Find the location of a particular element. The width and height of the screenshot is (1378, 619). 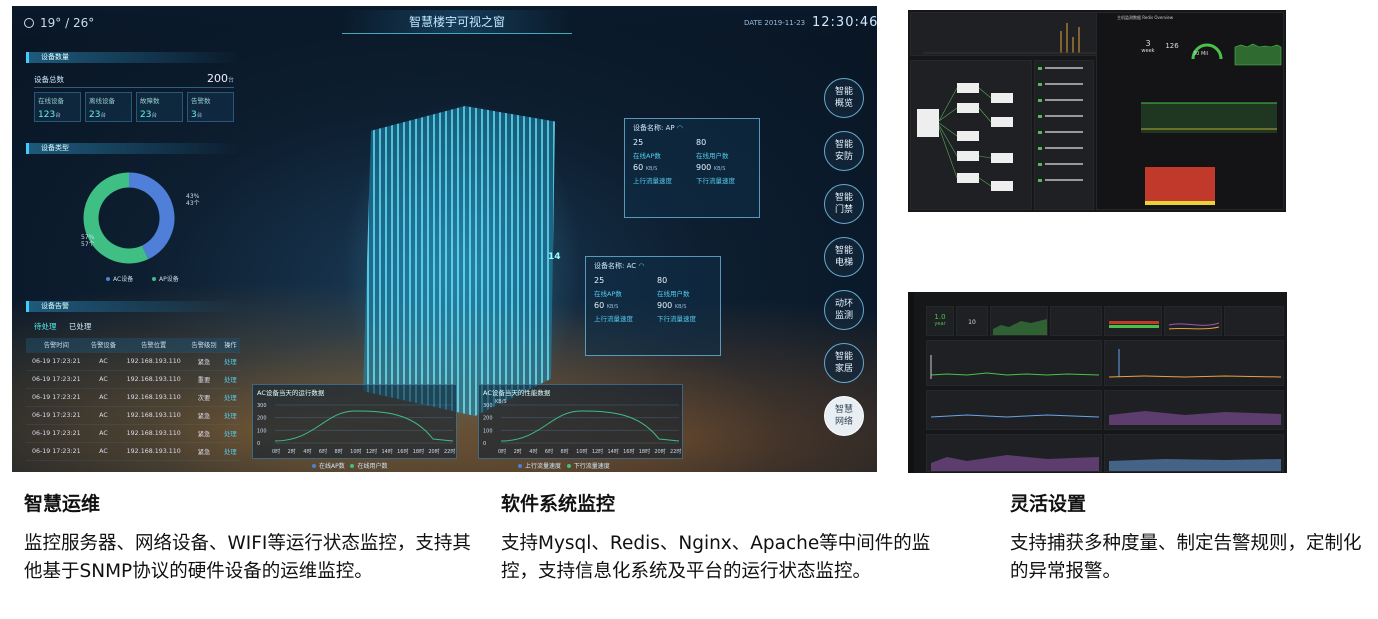

uptime-stat: 1.0 year is located at coordinates (940, 321).